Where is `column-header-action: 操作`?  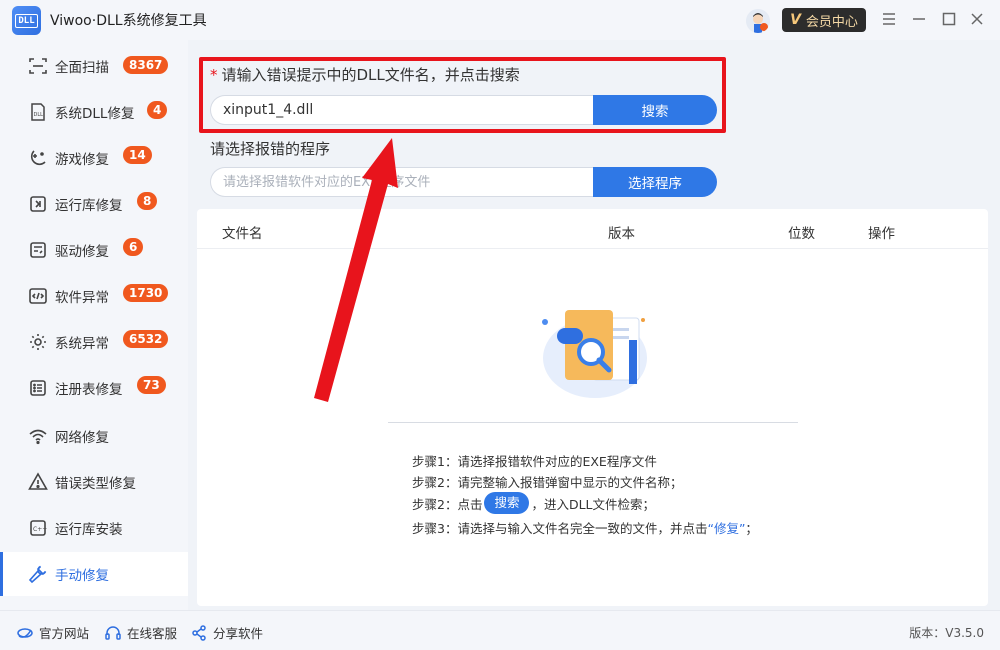 column-header-action: 操作 is located at coordinates (881, 234).